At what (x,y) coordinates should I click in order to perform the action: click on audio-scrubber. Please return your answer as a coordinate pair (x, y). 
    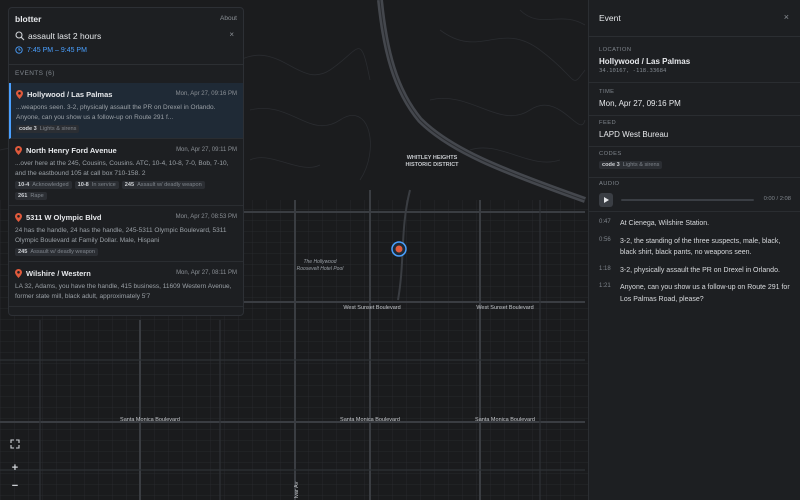
    Looking at the image, I should click on (687, 200).